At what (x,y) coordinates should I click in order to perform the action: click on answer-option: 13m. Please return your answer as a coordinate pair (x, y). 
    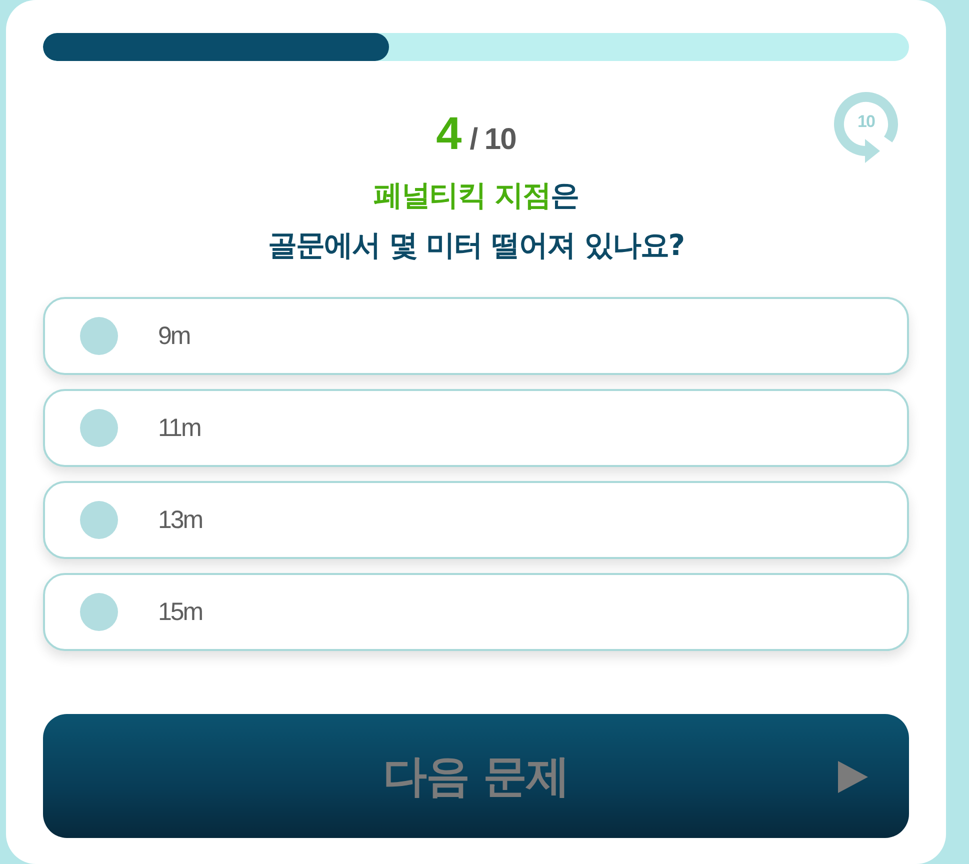
    Looking at the image, I should click on (476, 520).